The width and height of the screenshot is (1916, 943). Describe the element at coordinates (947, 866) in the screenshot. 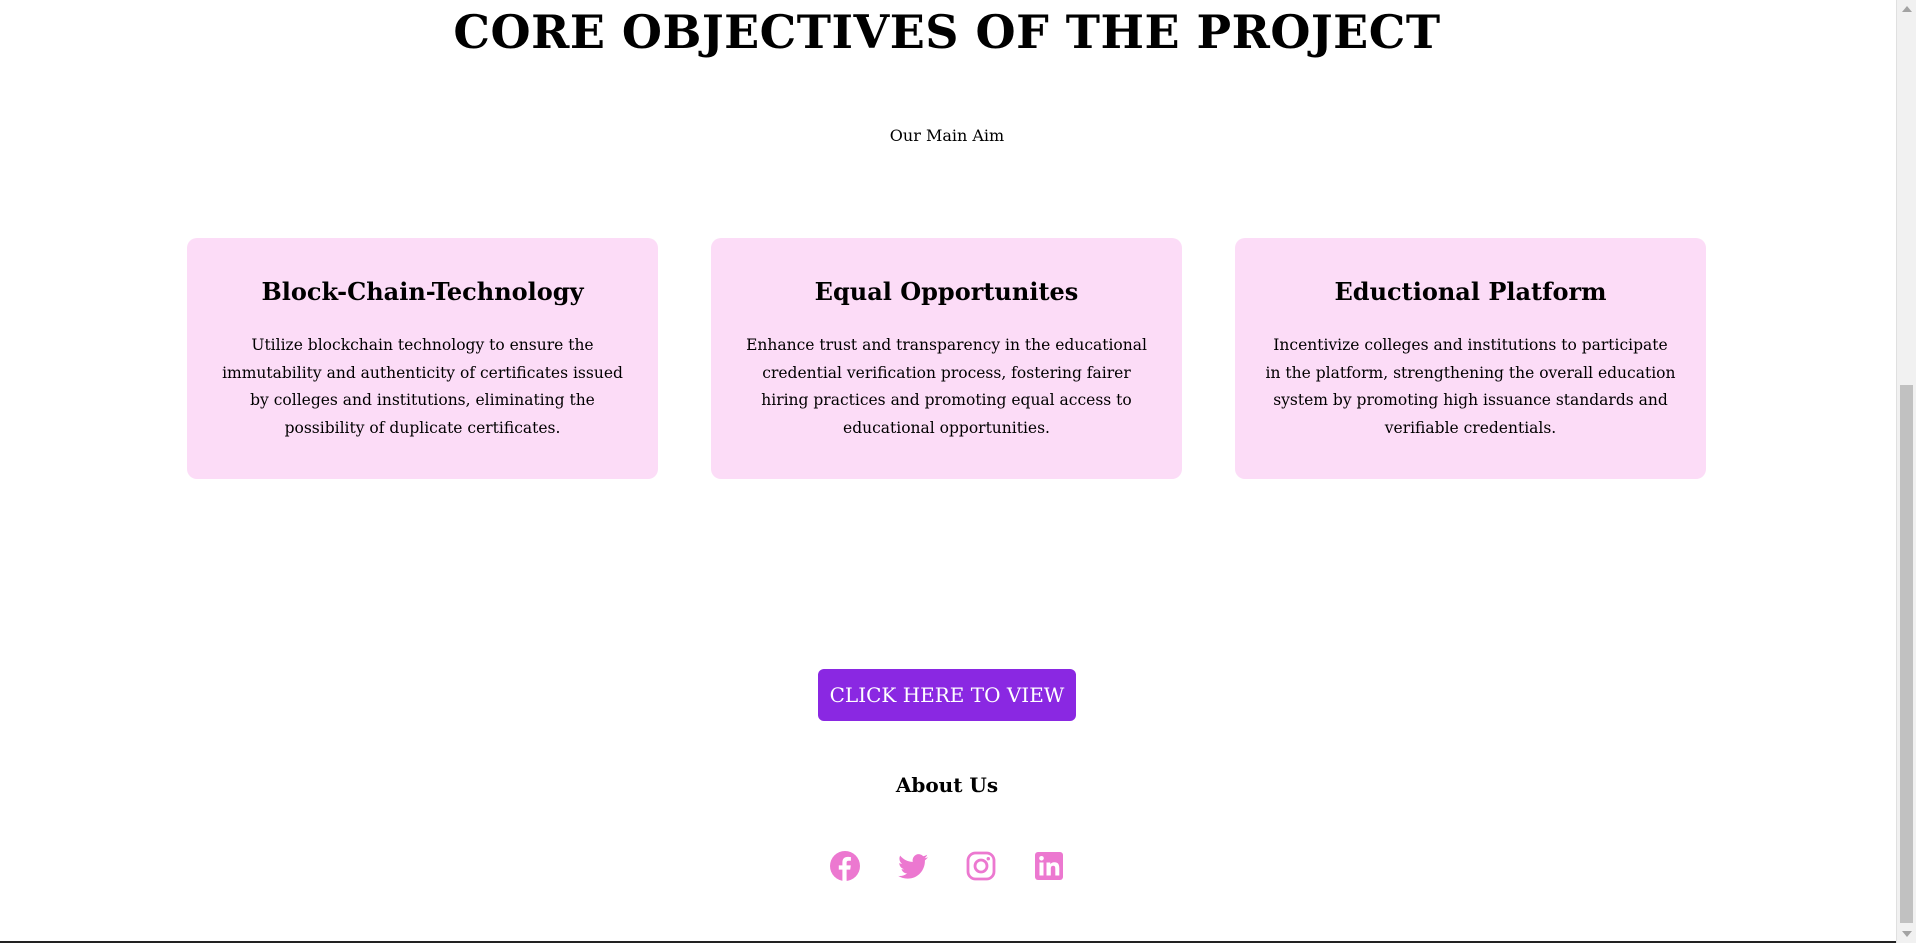

I see `social-links` at that location.